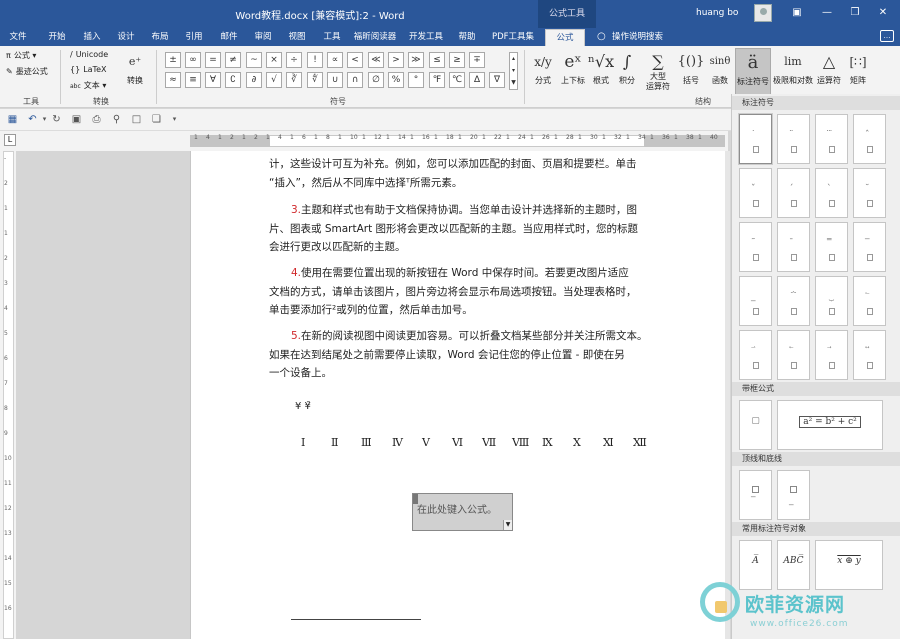  What do you see at coordinates (21, 55) in the screenshot?
I see `equation-button: π 公式 ▾` at bounding box center [21, 55].